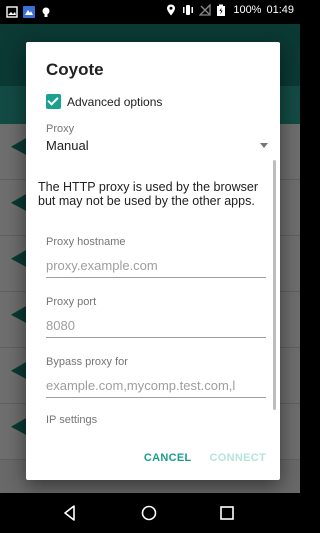 This screenshot has width=320, height=533. I want to click on app-notification-icon, so click(29, 11).